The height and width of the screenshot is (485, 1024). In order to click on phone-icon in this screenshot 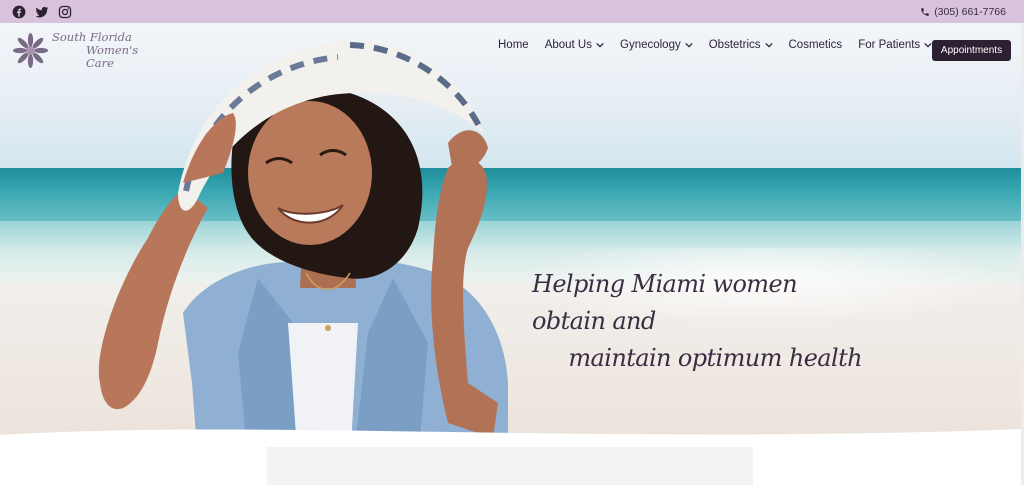, I will do `click(925, 11)`.